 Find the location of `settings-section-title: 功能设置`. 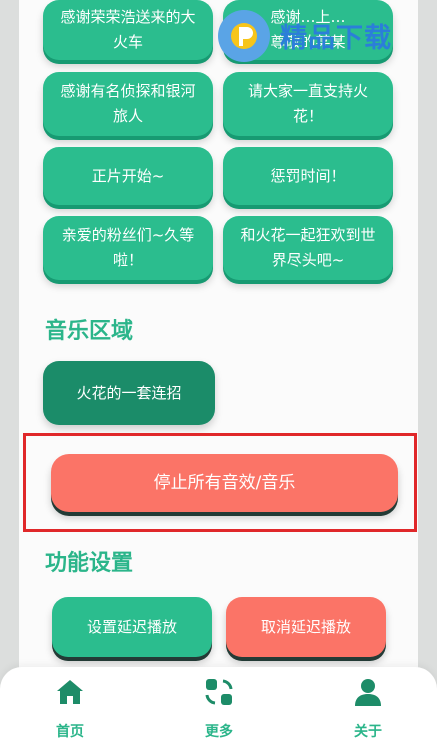

settings-section-title: 功能设置 is located at coordinates (89, 563).